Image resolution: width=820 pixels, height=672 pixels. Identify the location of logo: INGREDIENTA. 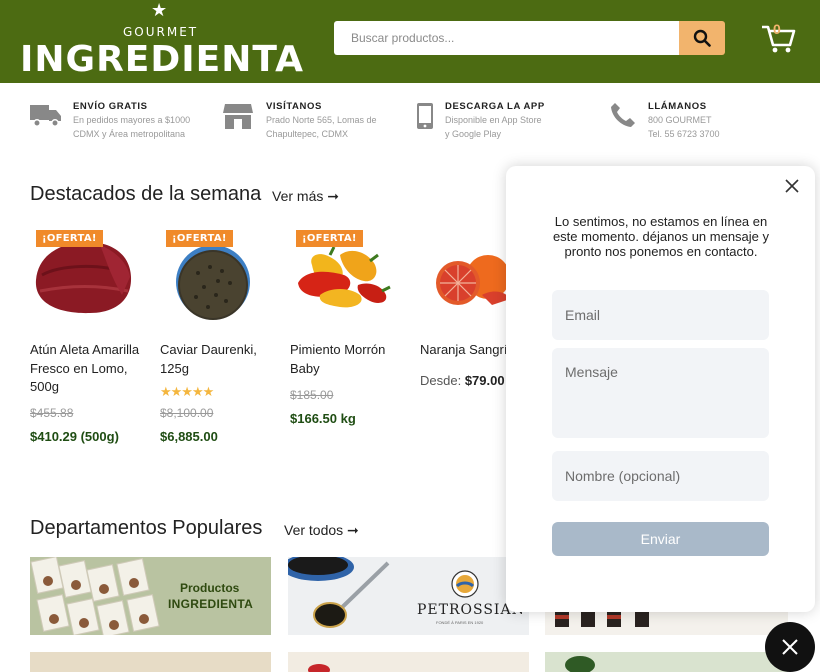
(162, 60).